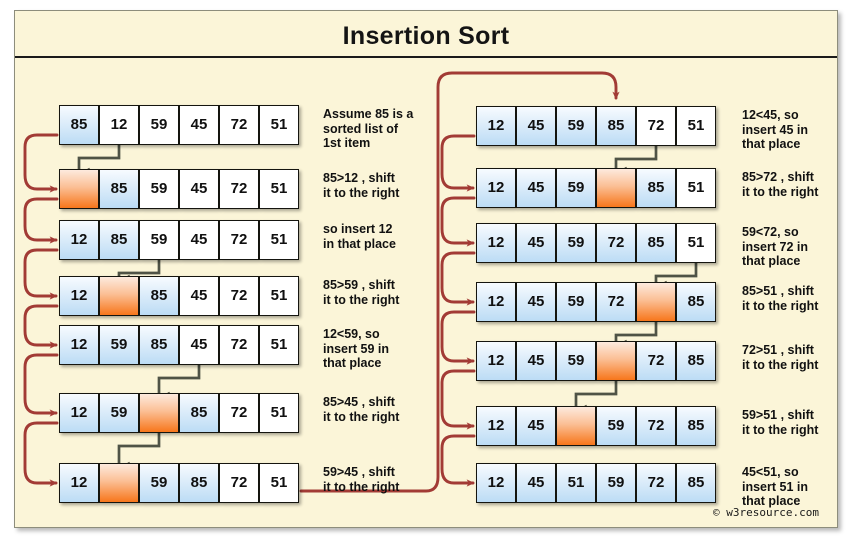 The image size is (862, 543). I want to click on array-row: 85 12 59 45 72 51, so click(179, 125).